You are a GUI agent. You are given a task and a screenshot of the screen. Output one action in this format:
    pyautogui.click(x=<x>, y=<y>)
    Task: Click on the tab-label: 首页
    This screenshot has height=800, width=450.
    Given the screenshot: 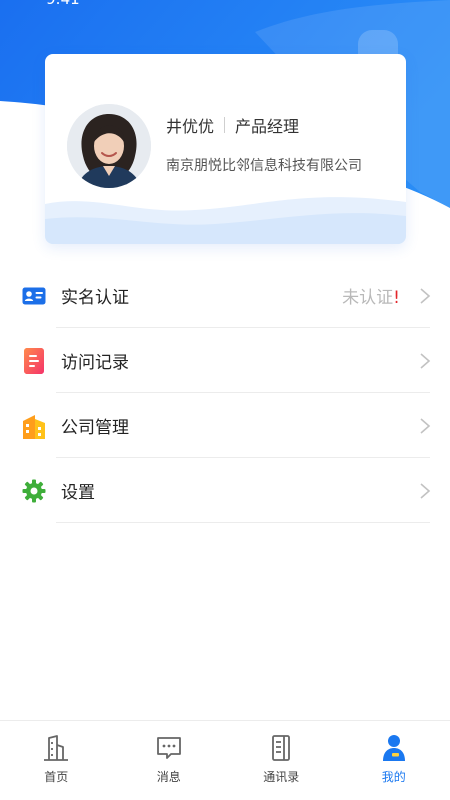 What is the action you would take?
    pyautogui.click(x=56, y=777)
    